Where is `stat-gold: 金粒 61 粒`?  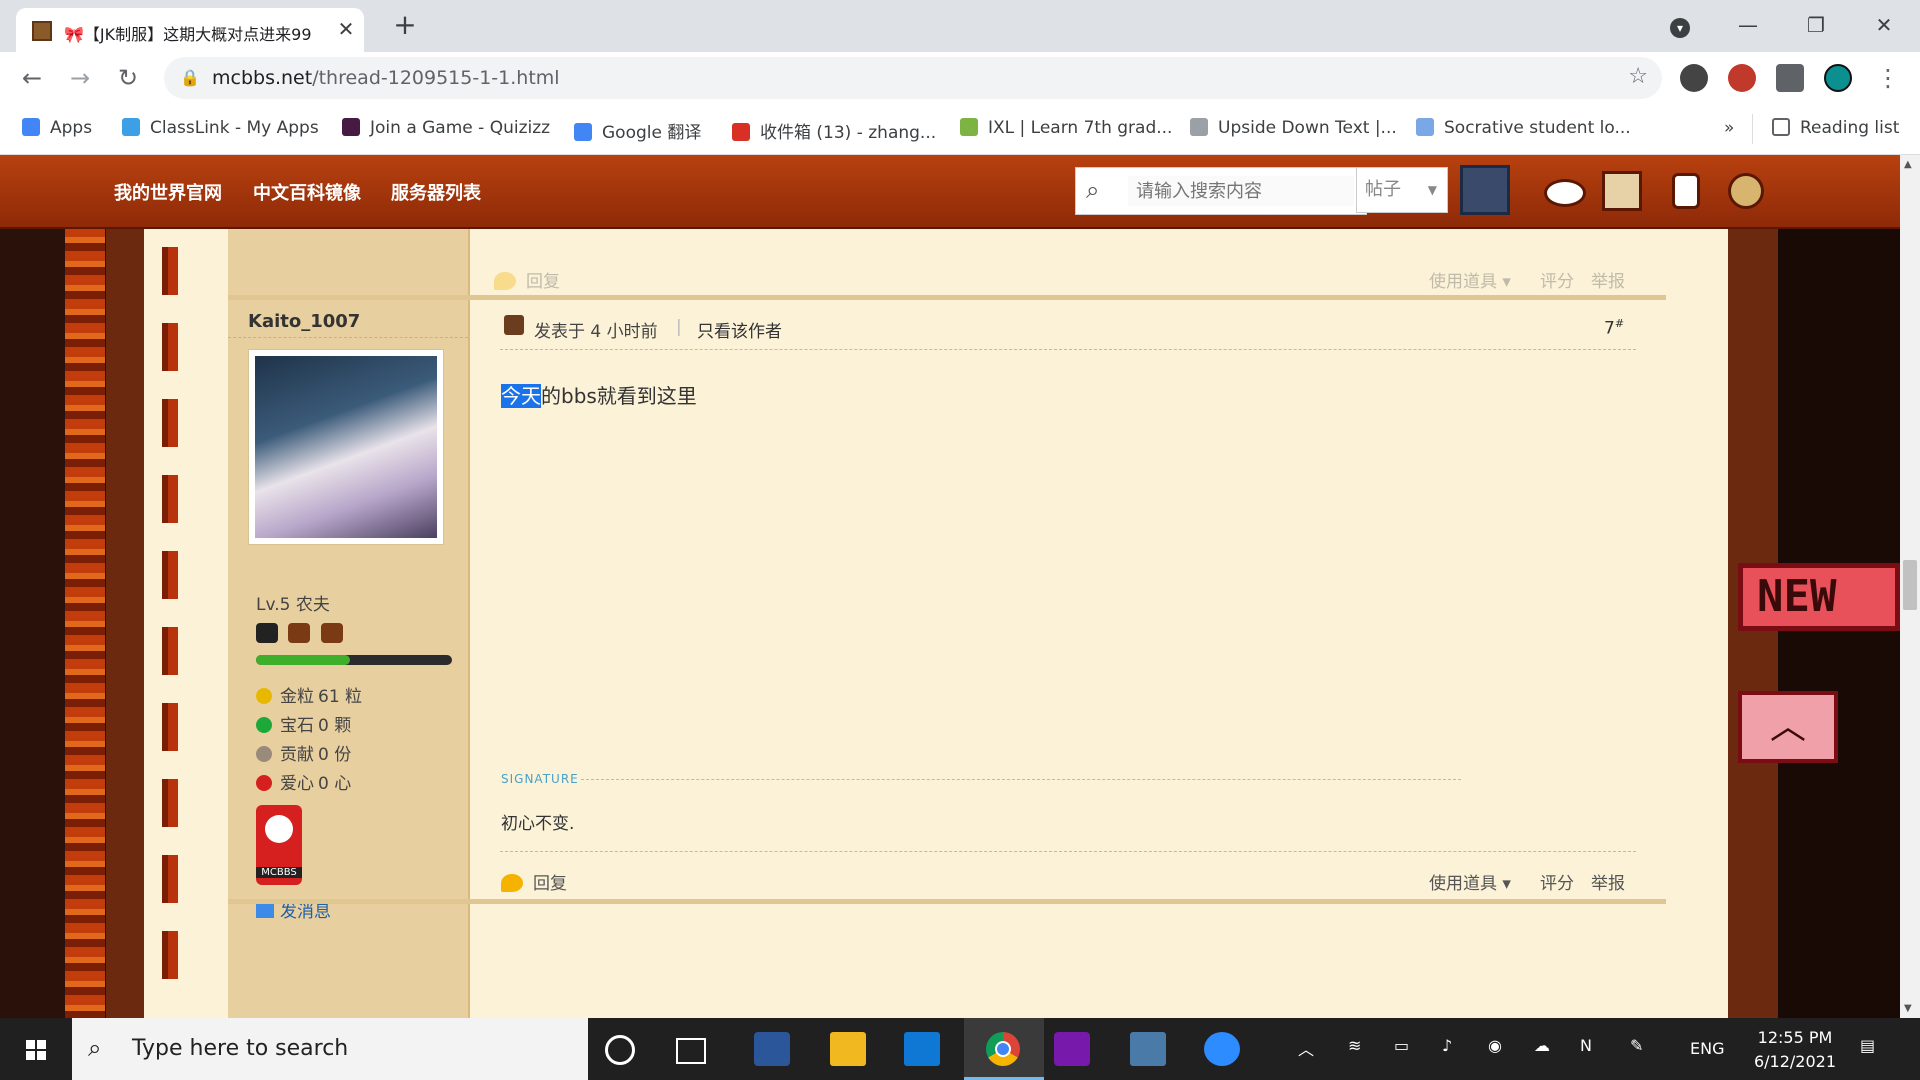
stat-gold: 金粒 61 粒 is located at coordinates (309, 694).